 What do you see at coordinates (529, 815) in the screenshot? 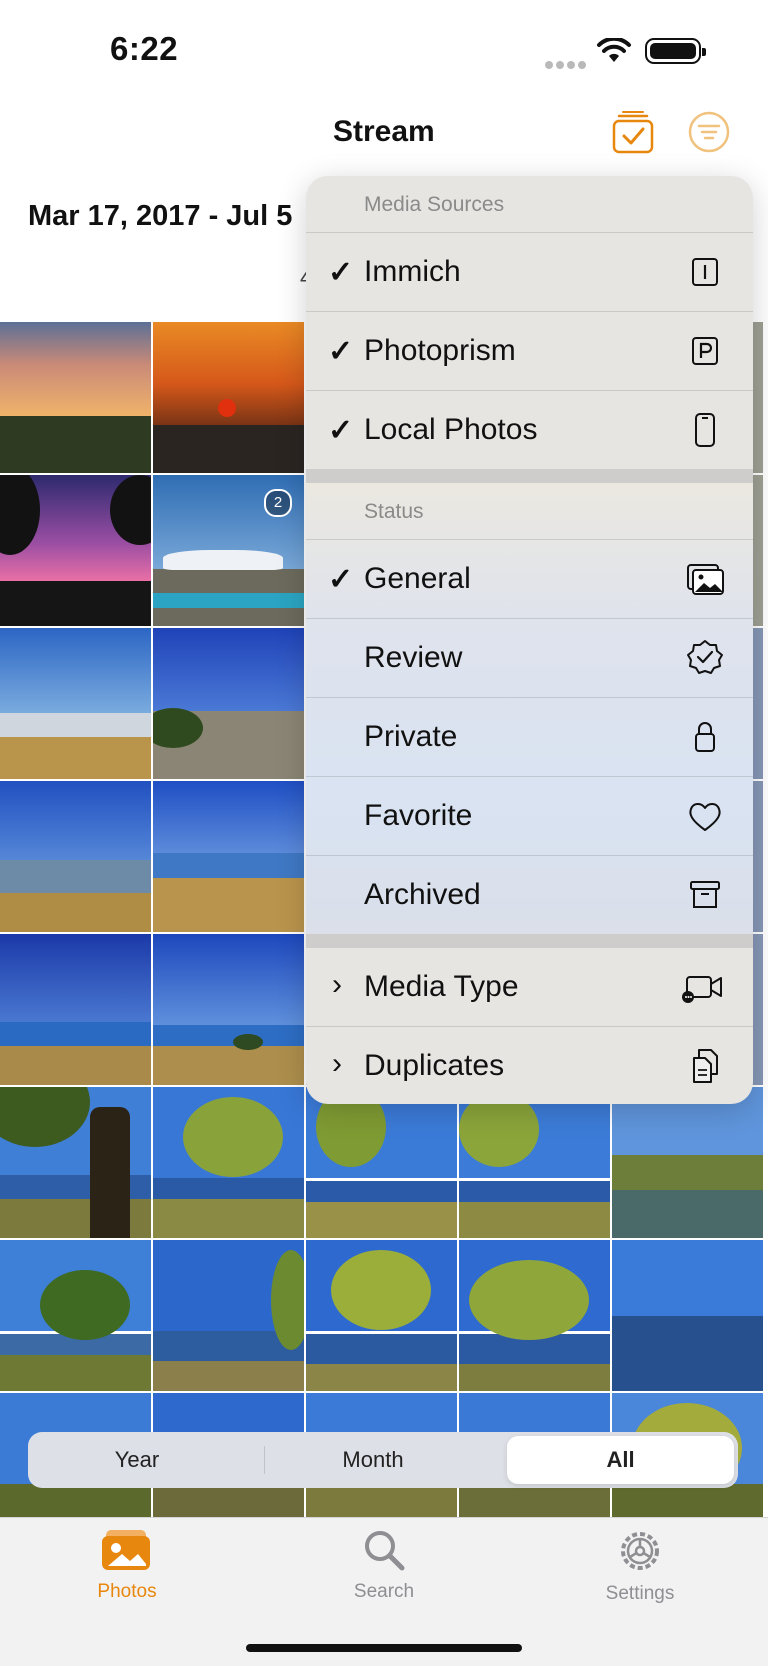
I see `menu-item-favorite: Favorite` at bounding box center [529, 815].